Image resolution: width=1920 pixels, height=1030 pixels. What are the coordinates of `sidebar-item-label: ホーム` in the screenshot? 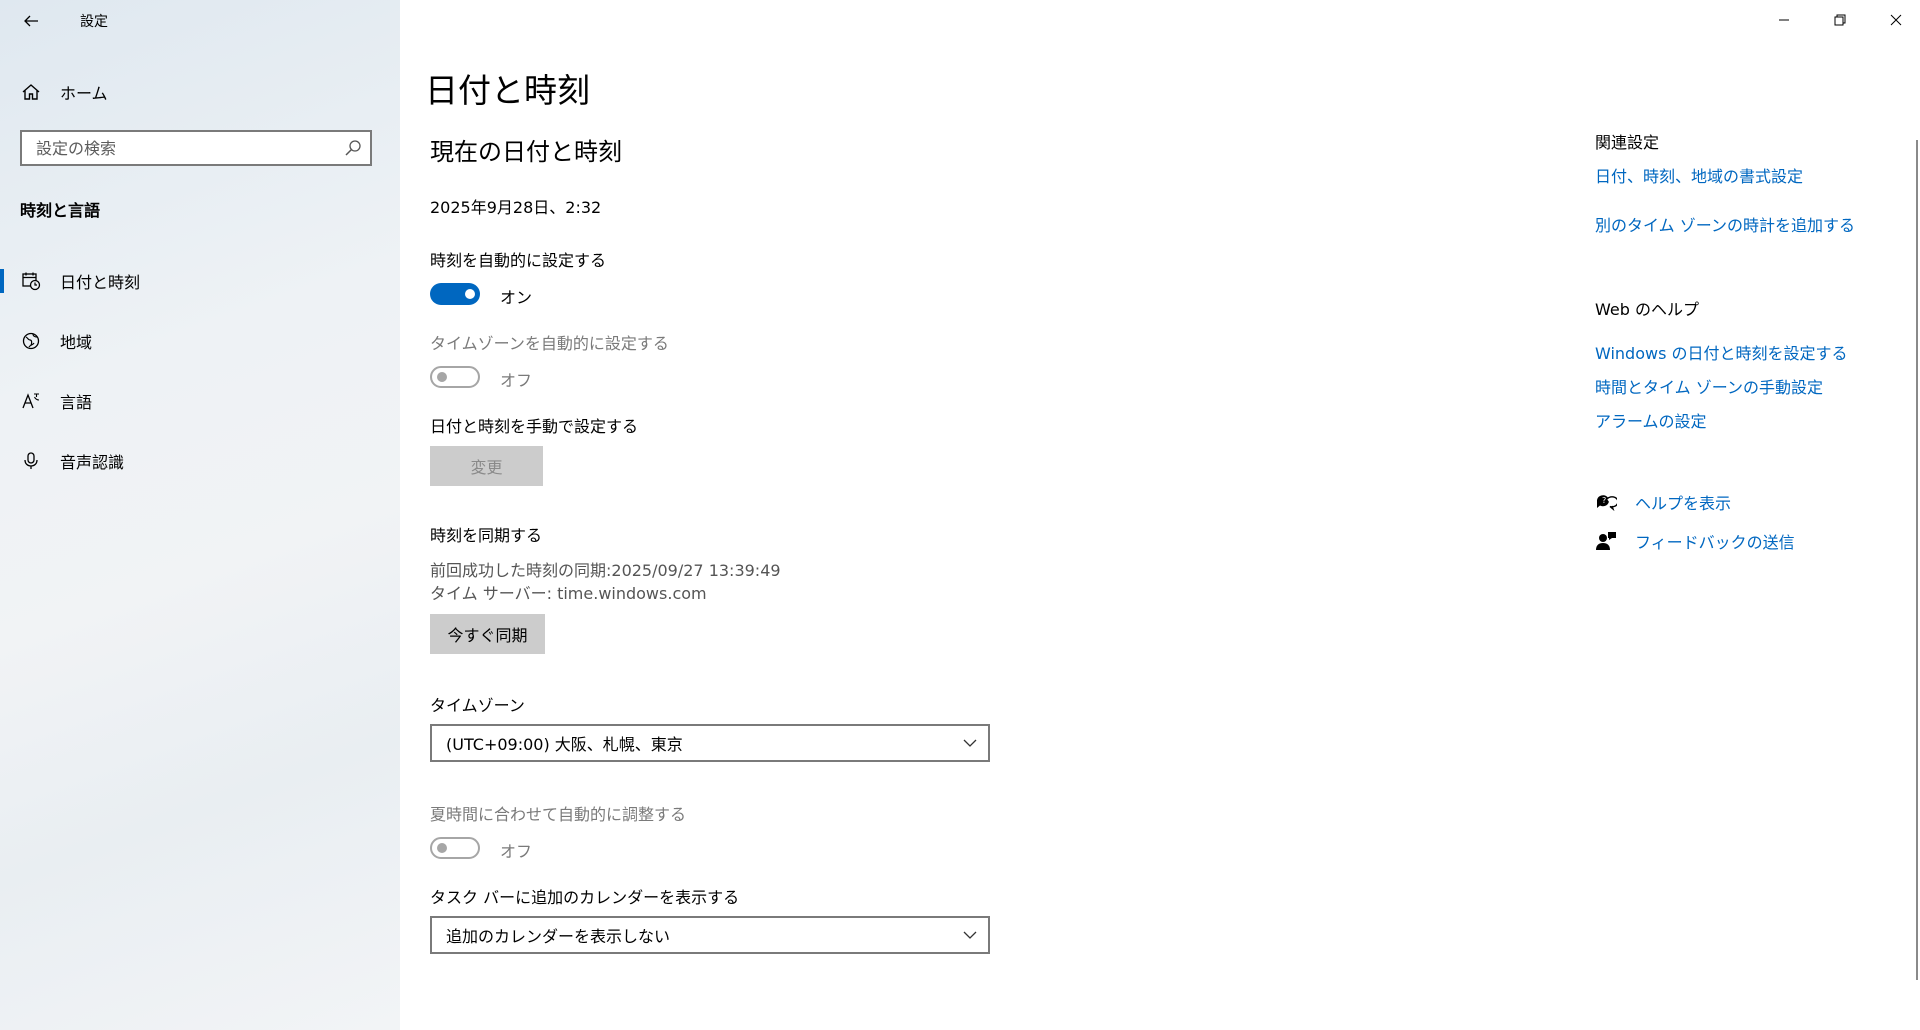 It's located at (84, 93).